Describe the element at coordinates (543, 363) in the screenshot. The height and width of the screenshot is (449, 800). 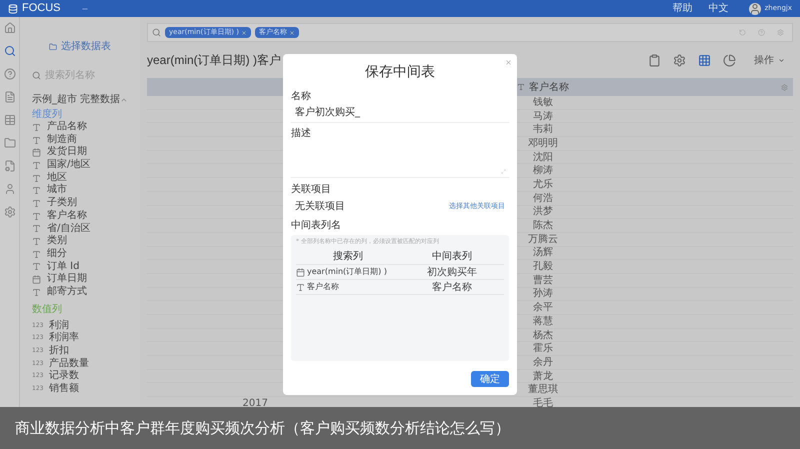
I see `table-cell-text: 余丹` at that location.